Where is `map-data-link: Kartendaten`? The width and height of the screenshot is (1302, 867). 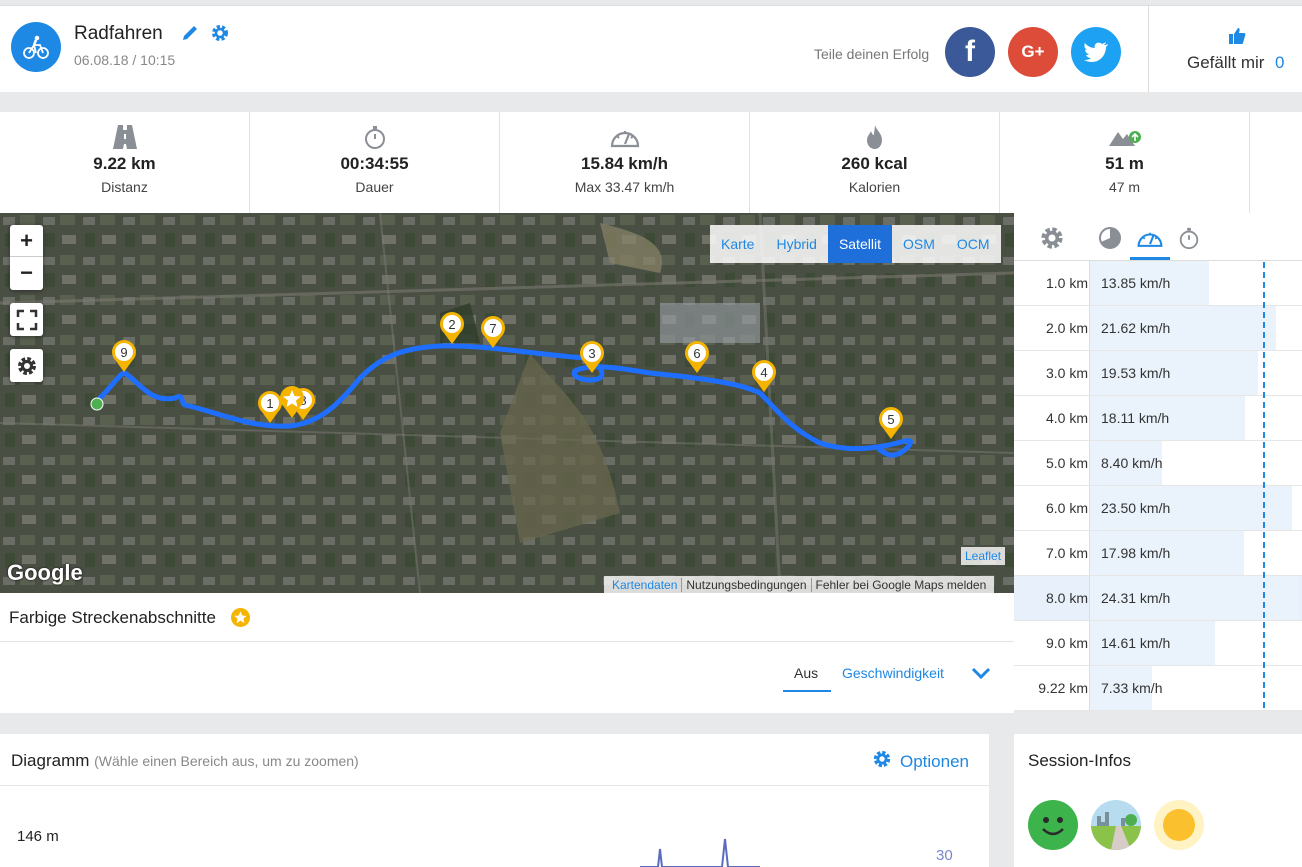 map-data-link: Kartendaten is located at coordinates (645, 584).